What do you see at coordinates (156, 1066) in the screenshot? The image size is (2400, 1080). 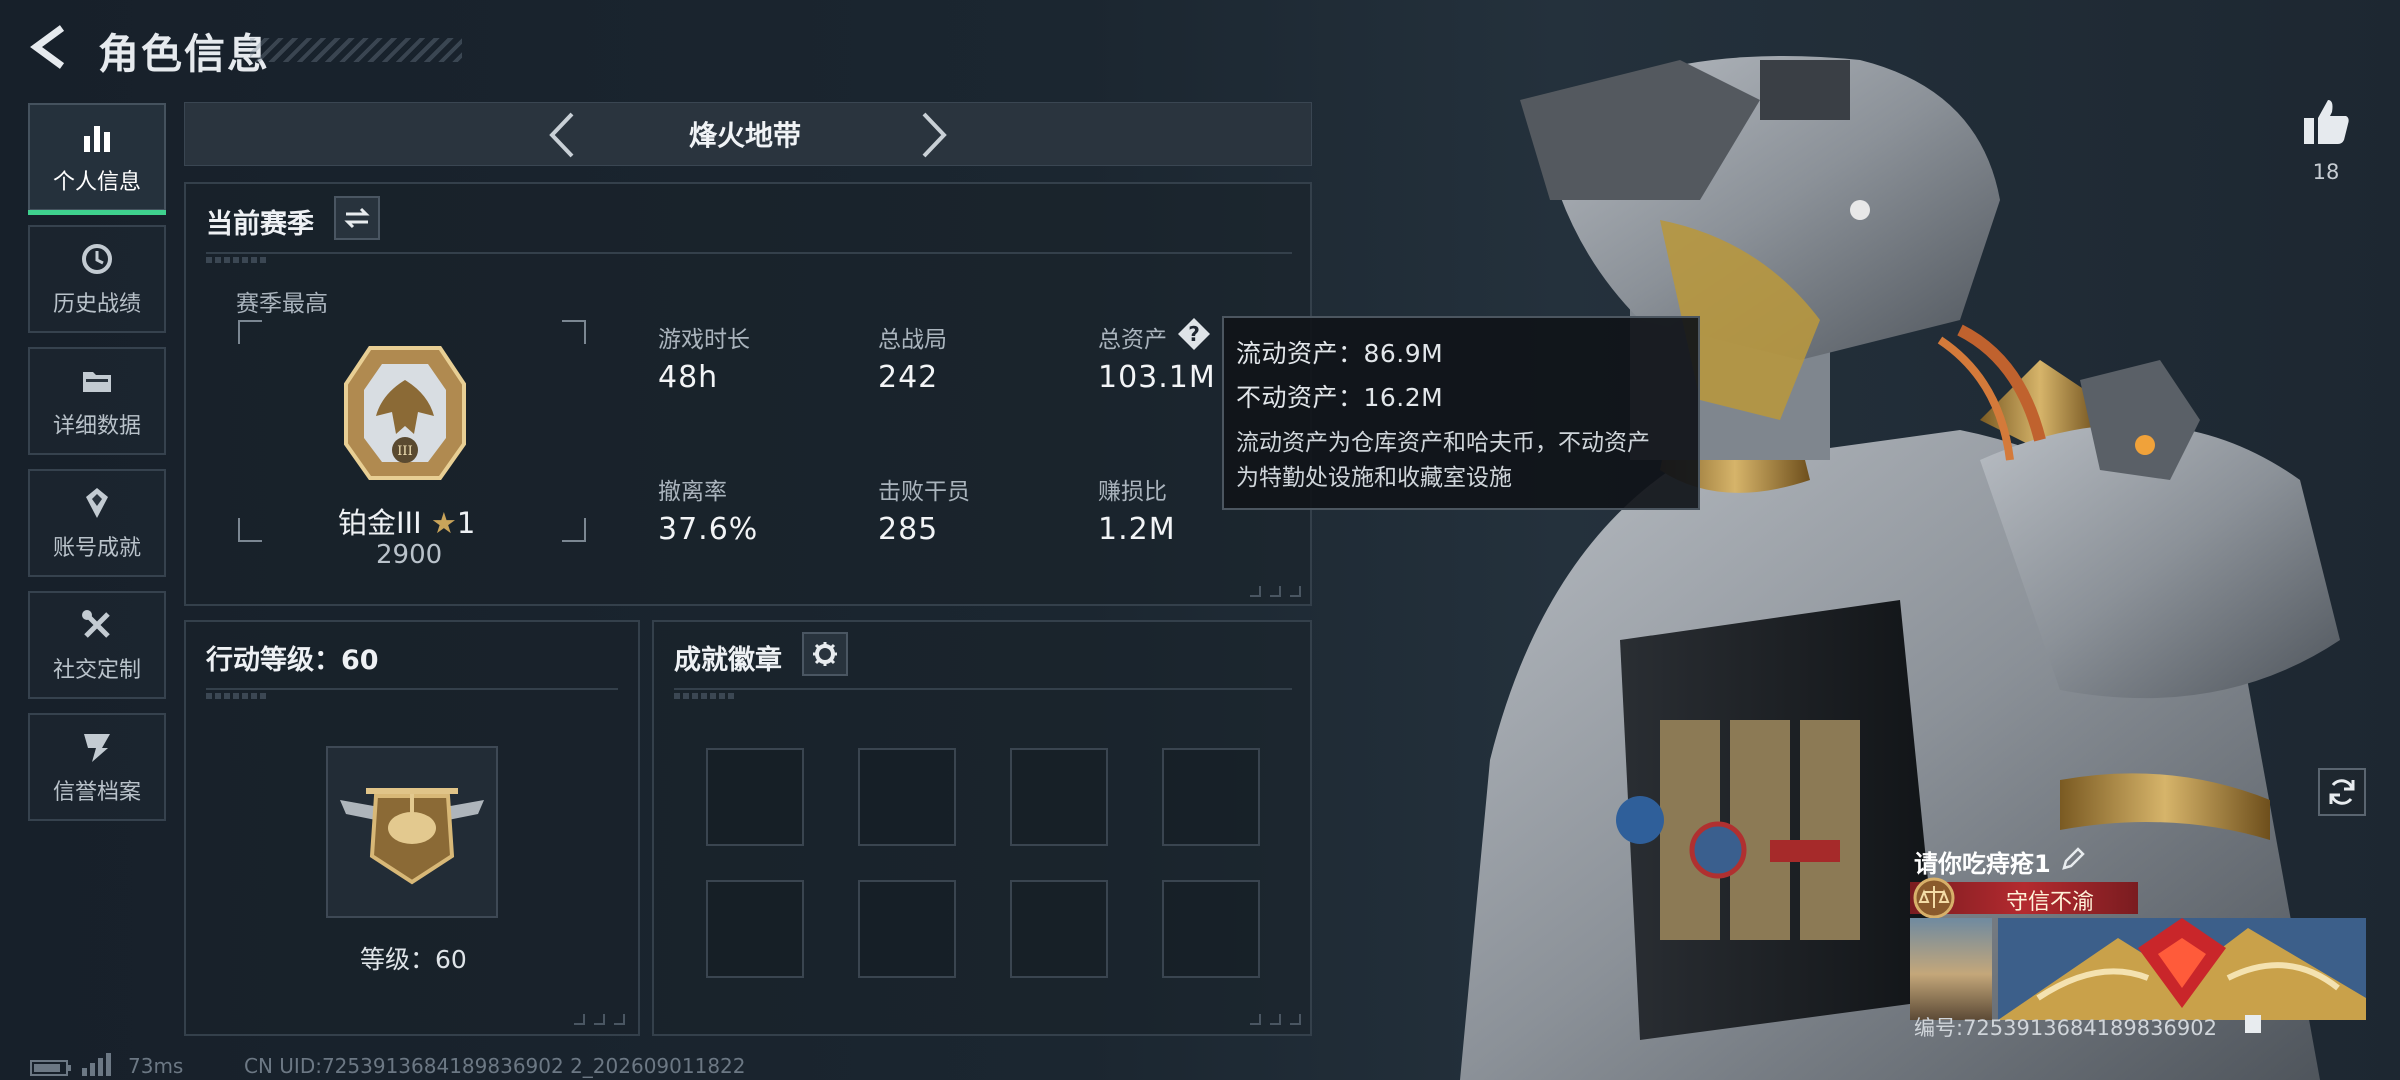 I see `ping-readout: 73ms` at bounding box center [156, 1066].